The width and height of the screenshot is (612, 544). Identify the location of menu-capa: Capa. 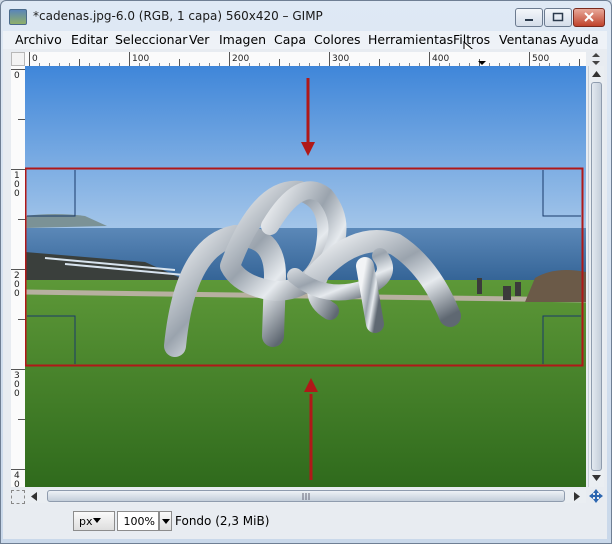
(290, 39).